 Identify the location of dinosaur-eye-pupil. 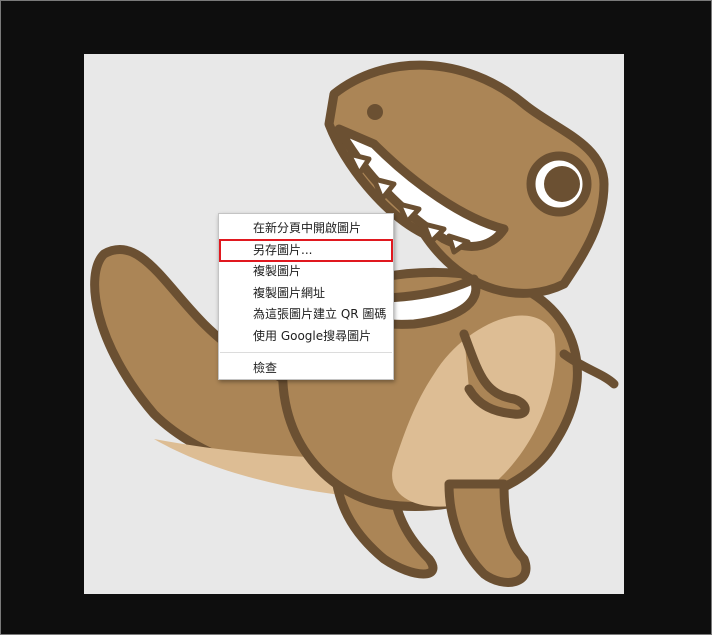
(562, 184).